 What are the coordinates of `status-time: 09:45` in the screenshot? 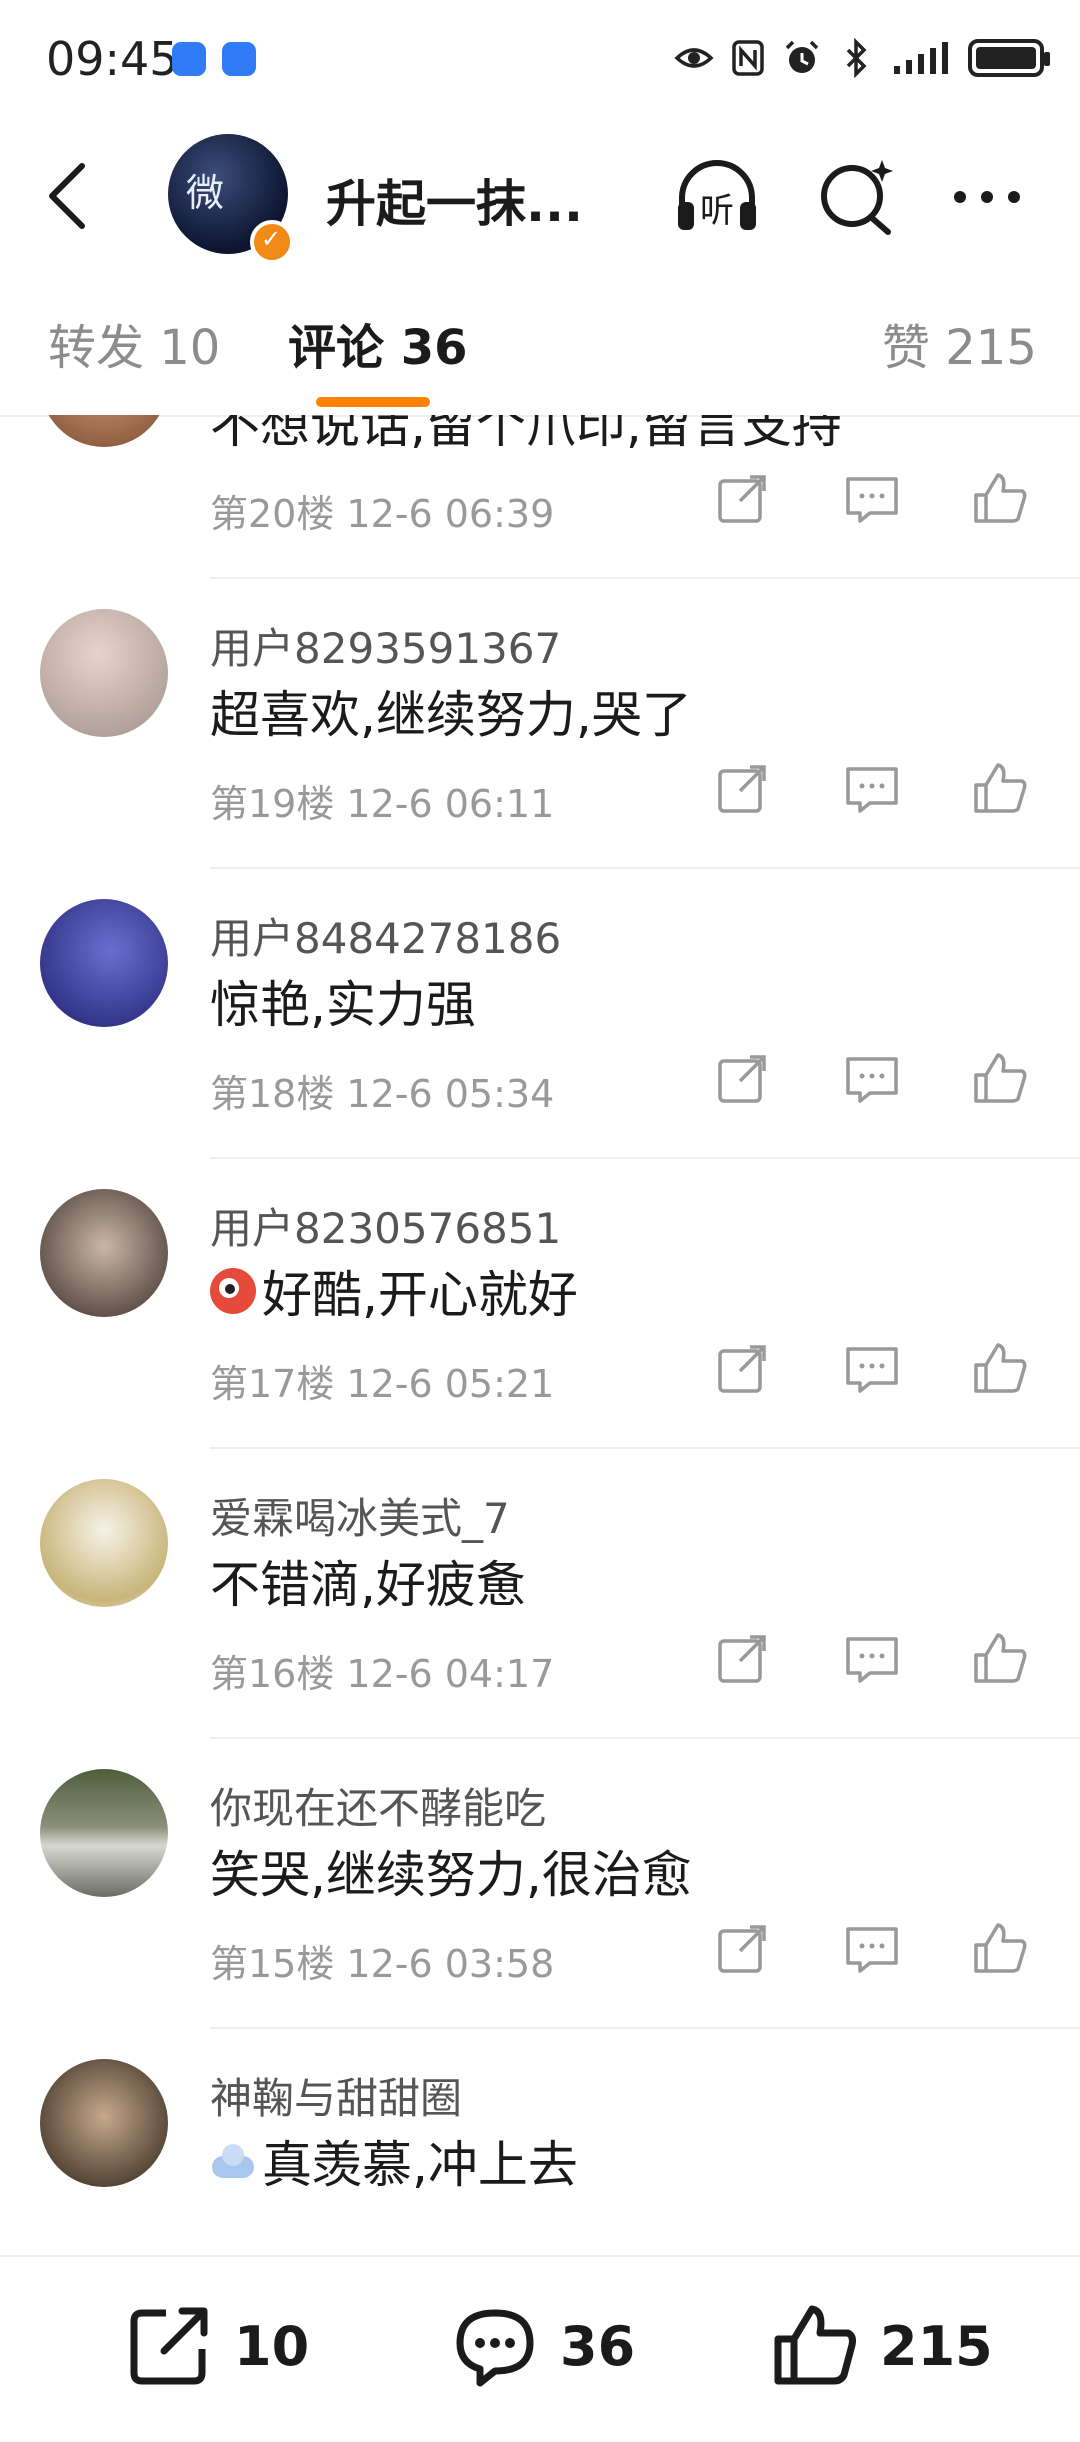 It's located at (112, 59).